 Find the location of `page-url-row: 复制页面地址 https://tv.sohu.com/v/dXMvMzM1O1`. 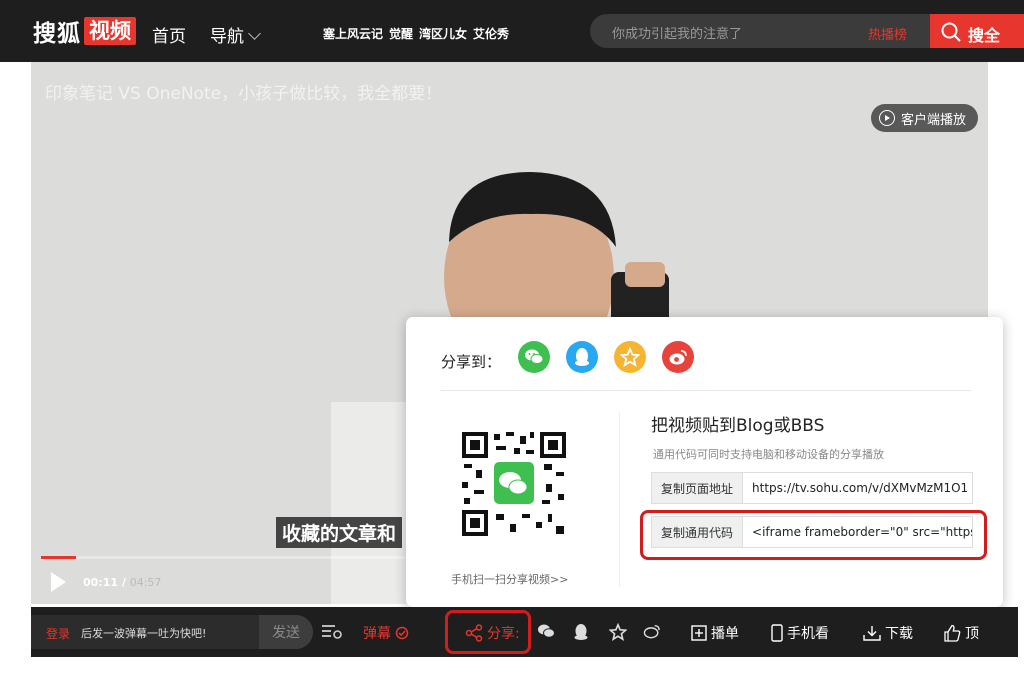

page-url-row: 复制页面地址 https://tv.sohu.com/v/dXMvMzM1O1 is located at coordinates (812, 488).